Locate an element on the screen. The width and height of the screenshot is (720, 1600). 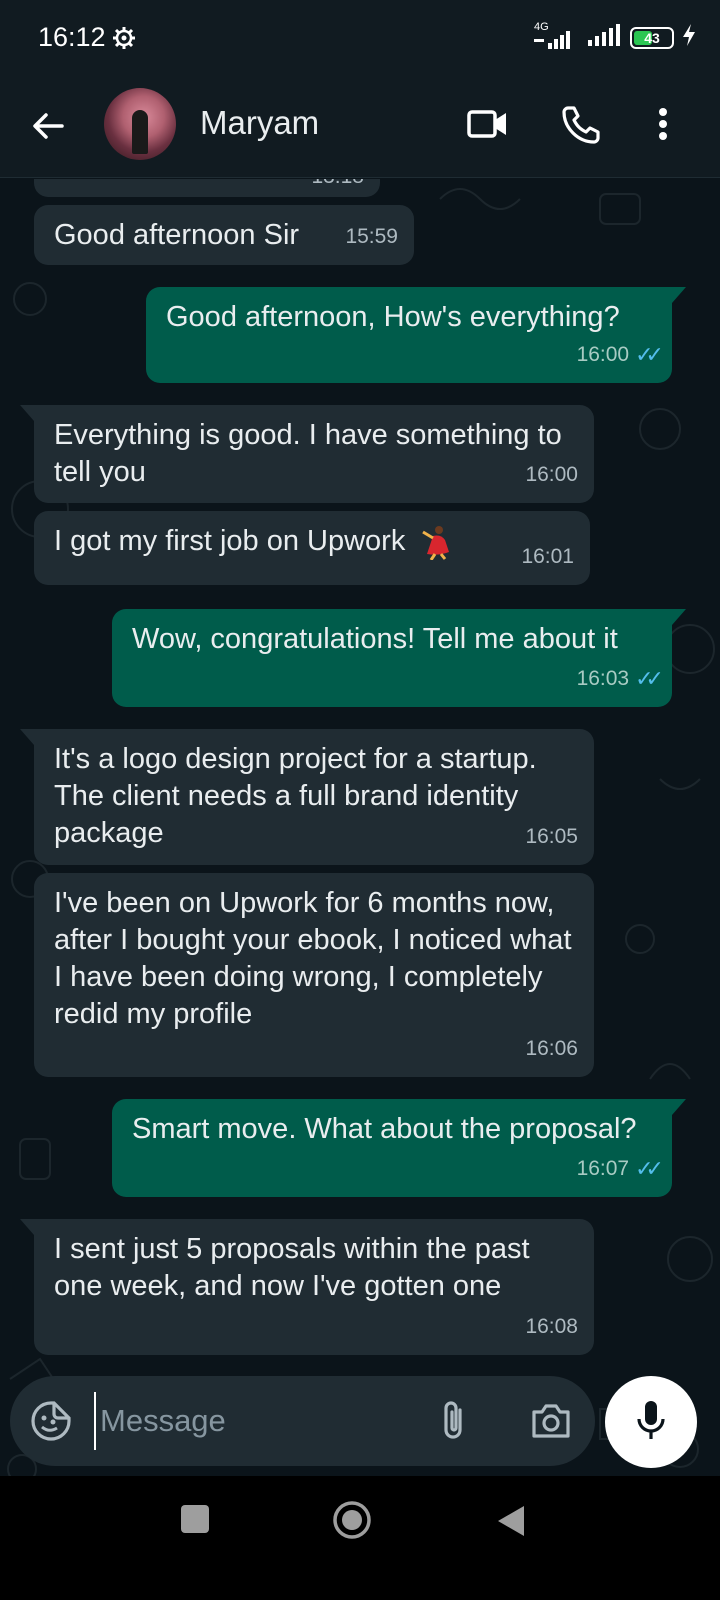
settings-gear-icon is located at coordinates (124, 40).